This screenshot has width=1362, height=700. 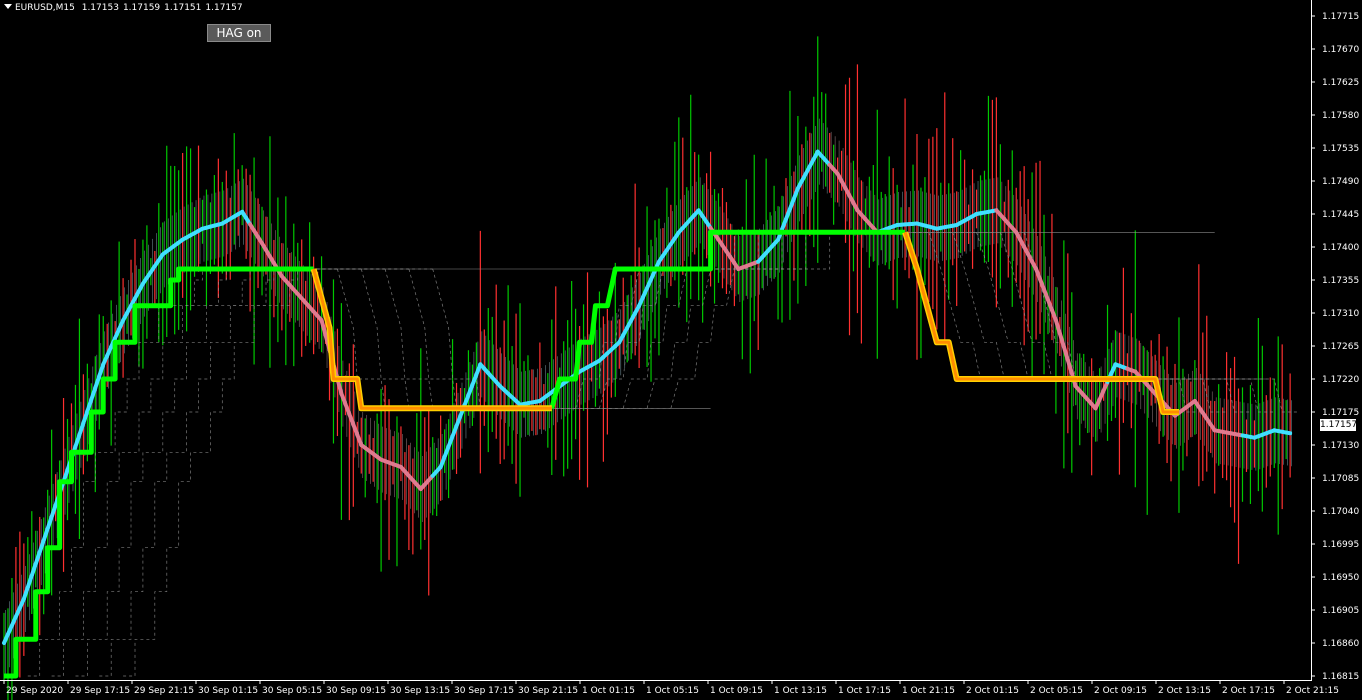 What do you see at coordinates (1340, 281) in the screenshot?
I see `price-tick-label: 1.17355` at bounding box center [1340, 281].